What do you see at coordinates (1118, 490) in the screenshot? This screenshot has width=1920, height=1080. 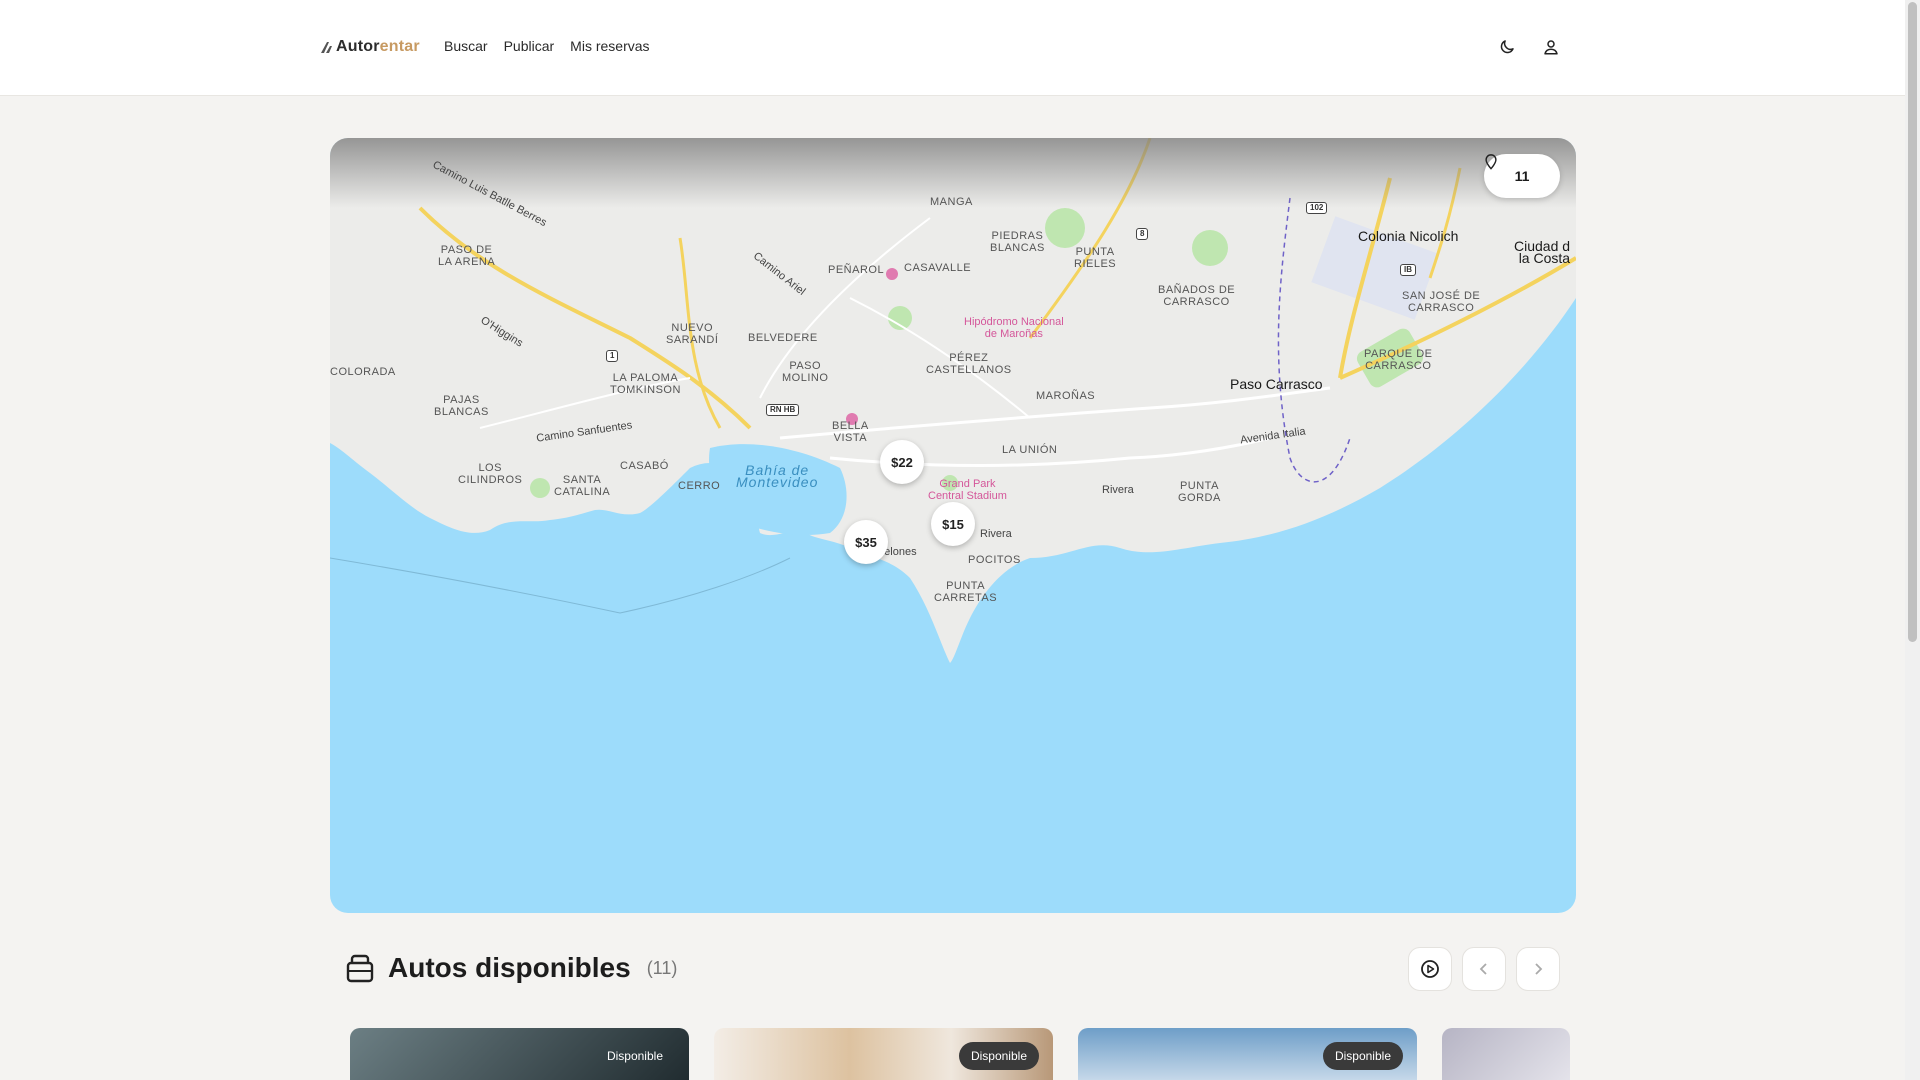 I see `map-label-road-rivera: Rivera` at bounding box center [1118, 490].